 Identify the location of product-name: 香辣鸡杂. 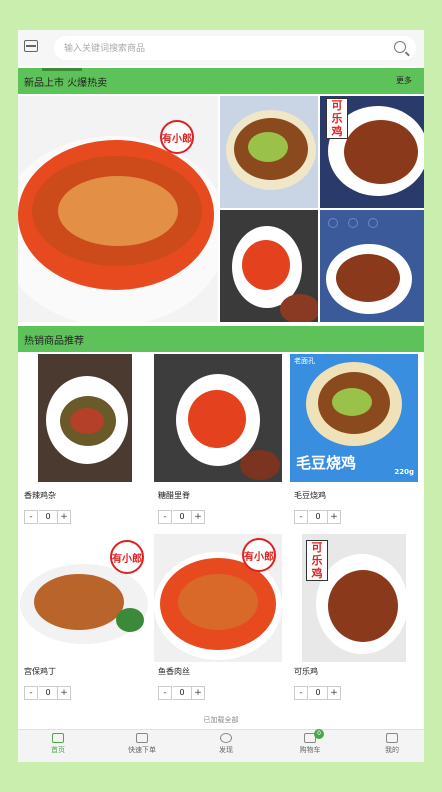
(40, 495).